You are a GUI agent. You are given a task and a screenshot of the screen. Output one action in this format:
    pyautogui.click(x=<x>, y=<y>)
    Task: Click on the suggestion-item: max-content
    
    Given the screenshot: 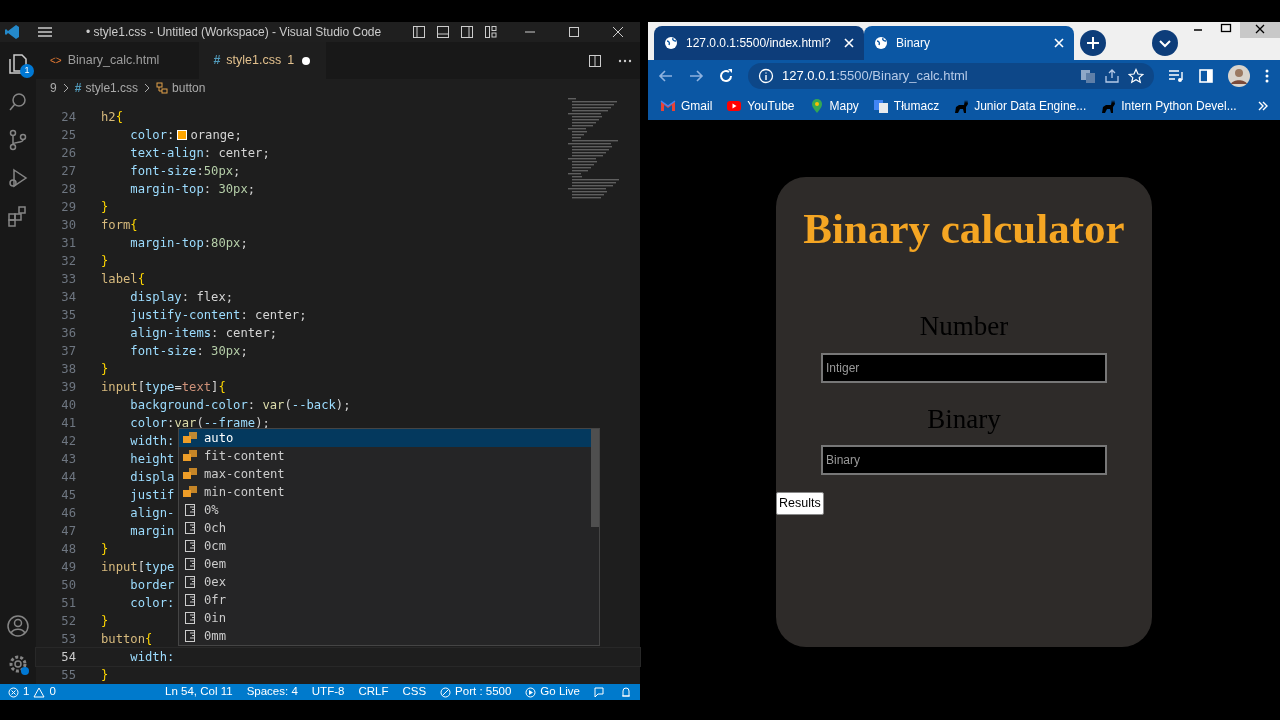 What is the action you would take?
    pyautogui.click(x=389, y=474)
    